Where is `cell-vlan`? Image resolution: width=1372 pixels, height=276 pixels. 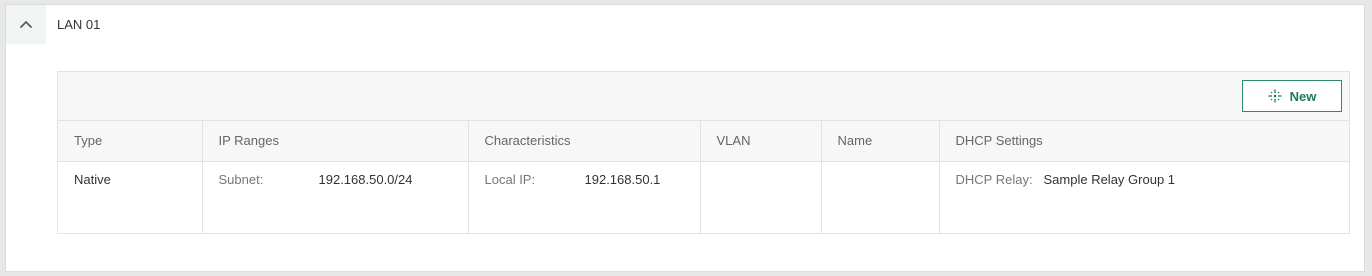
cell-vlan is located at coordinates (761, 197).